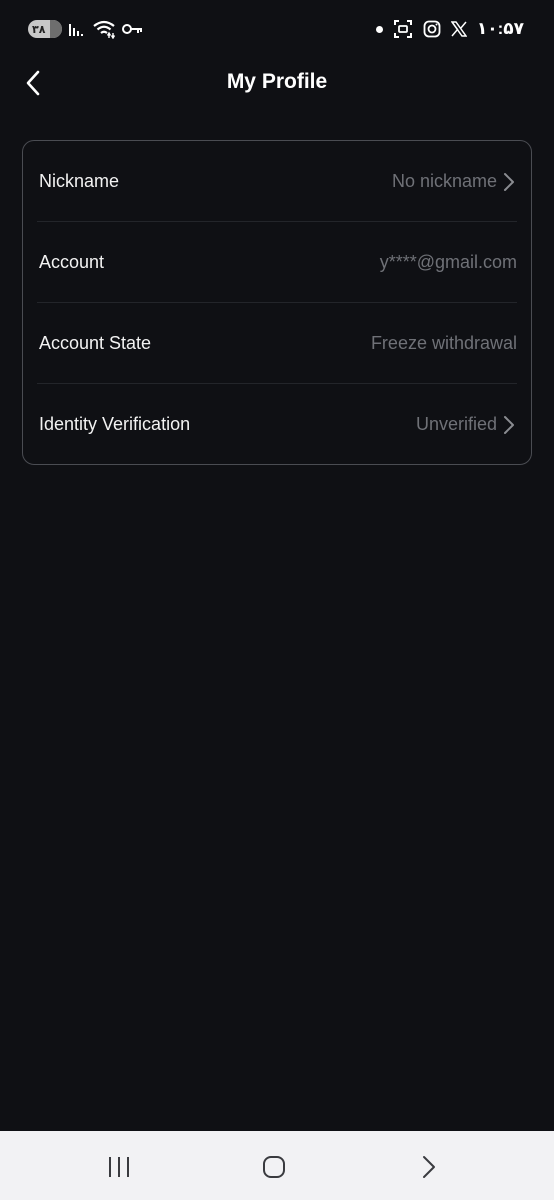 The width and height of the screenshot is (554, 1200). I want to click on recent-apps-button, so click(119, 1167).